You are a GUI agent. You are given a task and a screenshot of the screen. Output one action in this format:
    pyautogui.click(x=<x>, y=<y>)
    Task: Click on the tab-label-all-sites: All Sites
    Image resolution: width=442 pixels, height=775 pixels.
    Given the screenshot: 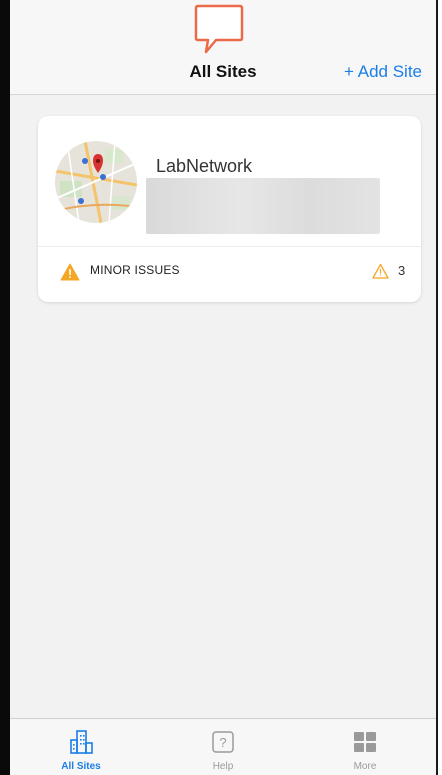 What is the action you would take?
    pyautogui.click(x=81, y=766)
    